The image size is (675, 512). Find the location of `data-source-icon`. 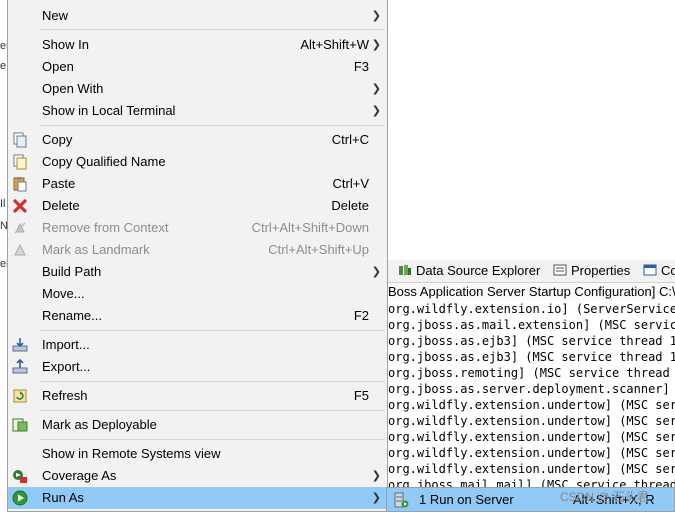

data-source-icon is located at coordinates (405, 270).